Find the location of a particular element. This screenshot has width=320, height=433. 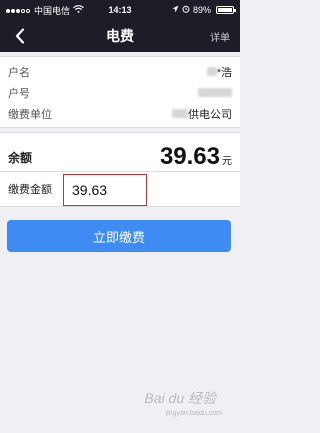

account-number-value is located at coordinates (215, 92).